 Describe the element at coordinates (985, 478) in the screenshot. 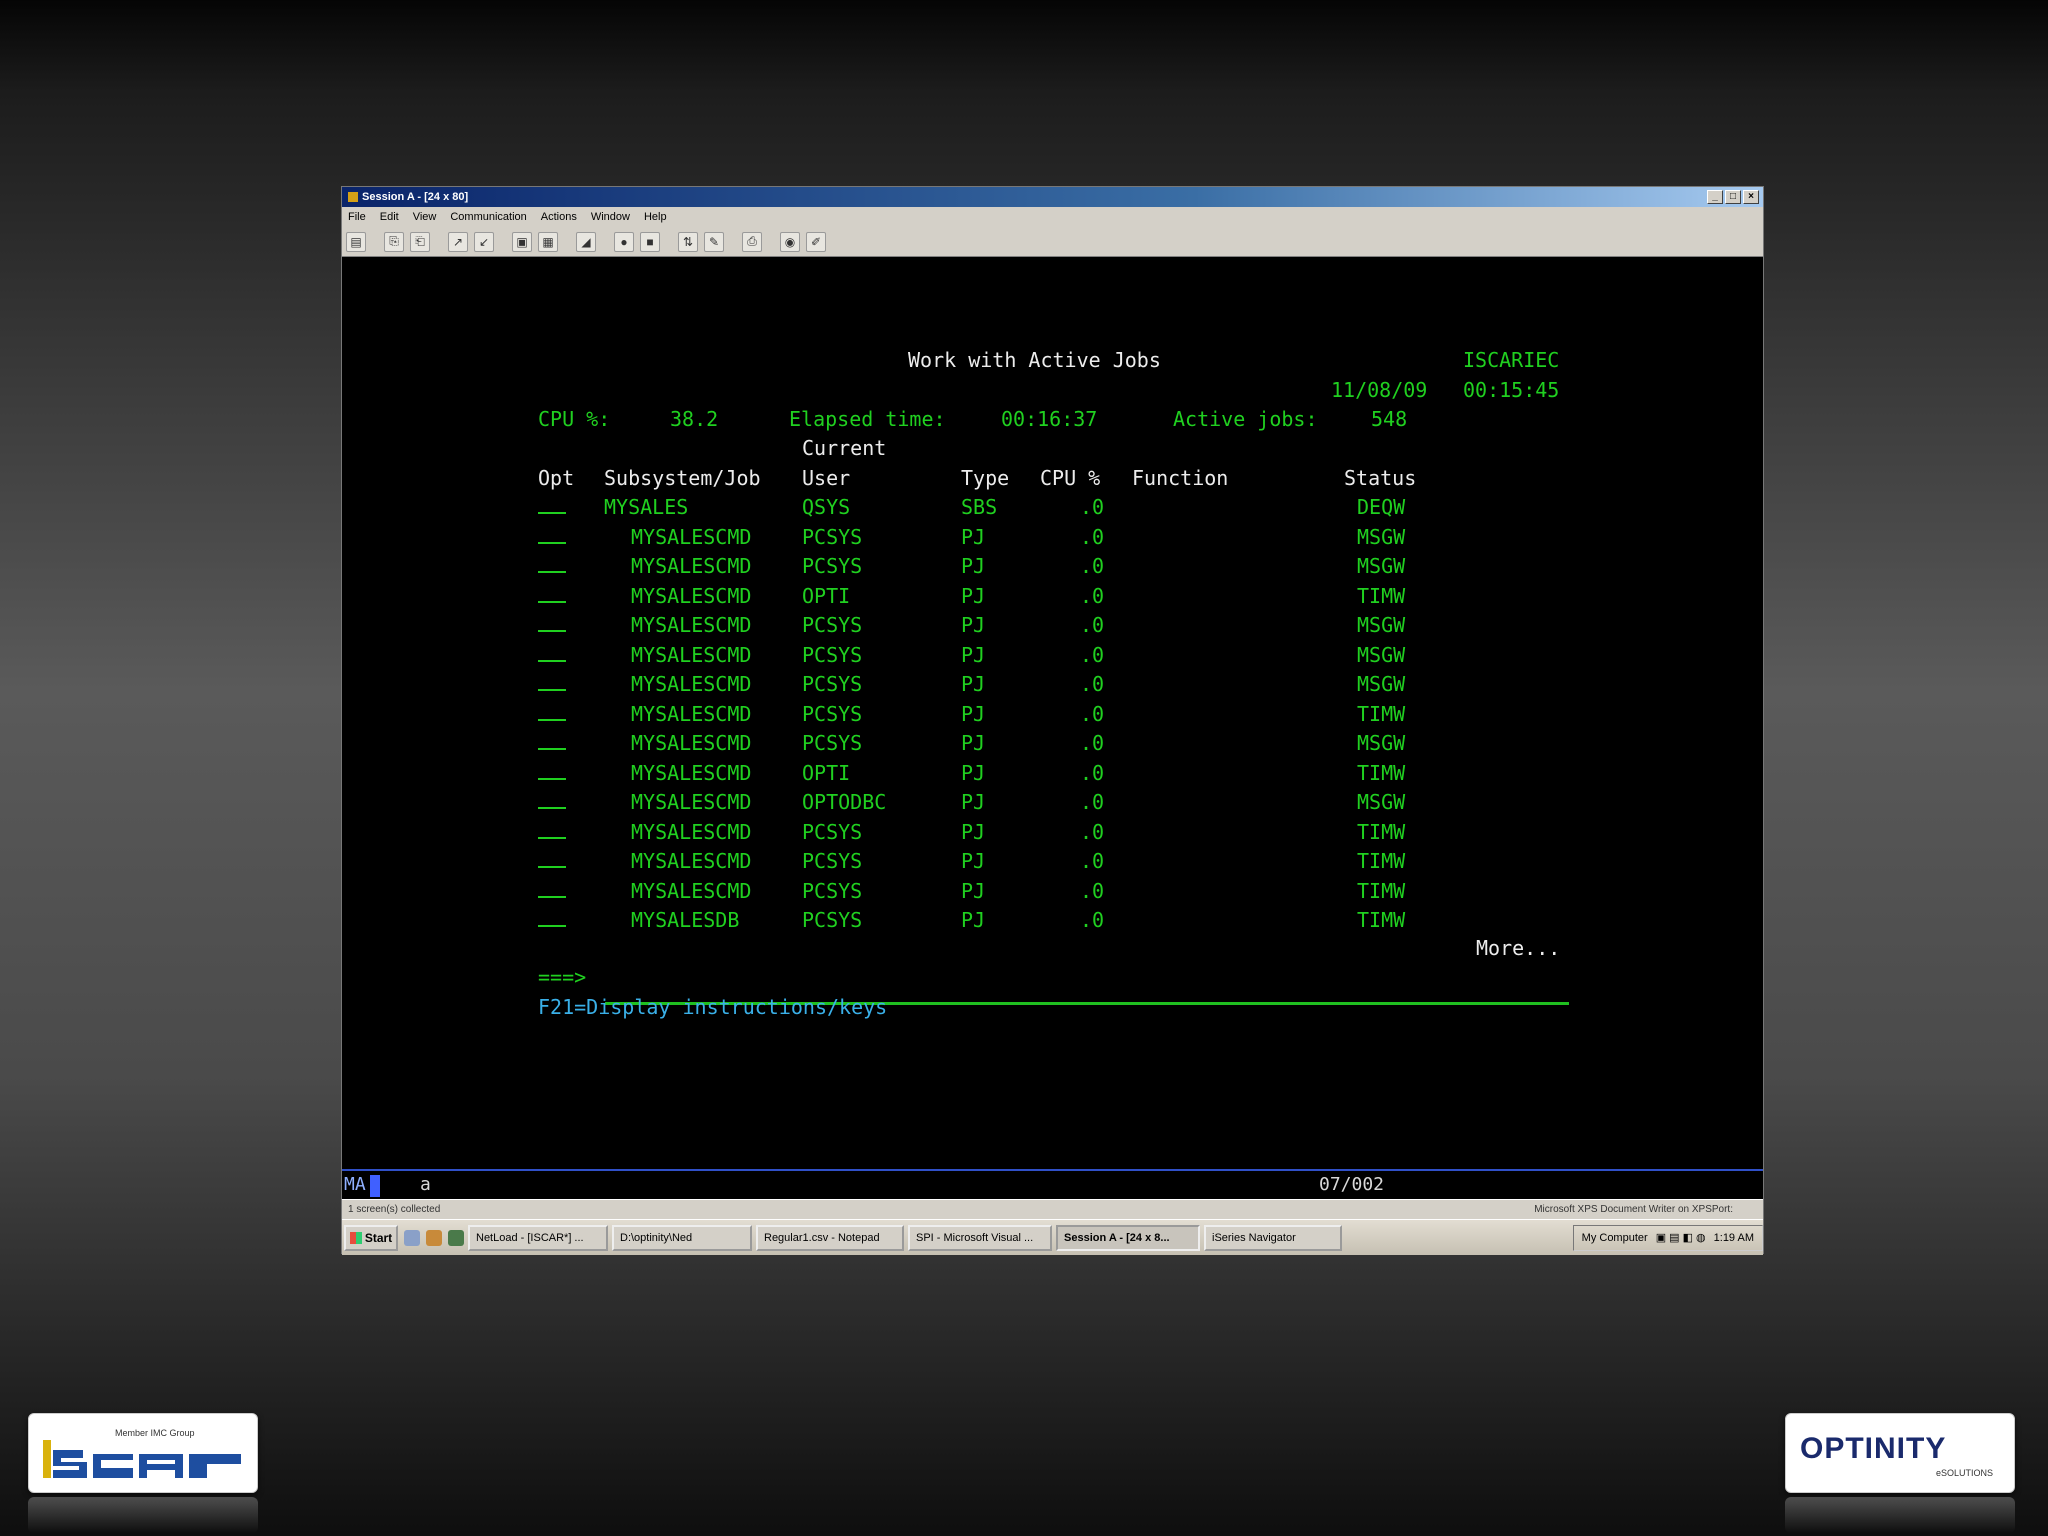

I see `header-type: Type` at that location.